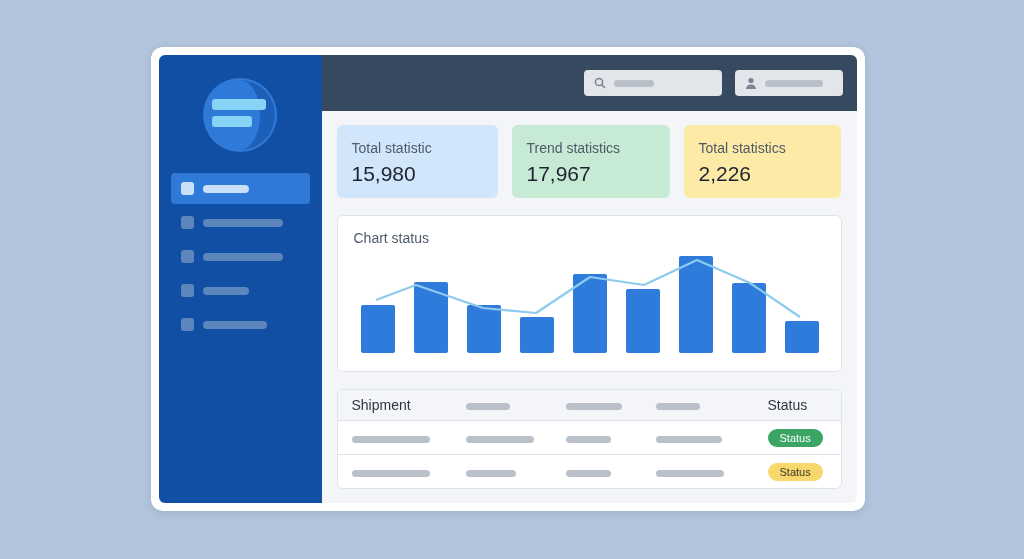  I want to click on stat-label: Total statistics, so click(742, 148).